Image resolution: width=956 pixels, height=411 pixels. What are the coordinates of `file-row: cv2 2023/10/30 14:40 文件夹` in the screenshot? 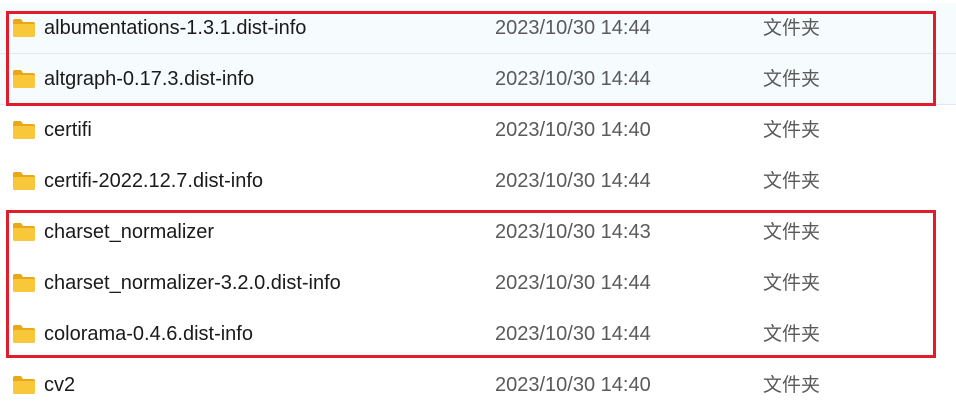 It's located at (478, 385).